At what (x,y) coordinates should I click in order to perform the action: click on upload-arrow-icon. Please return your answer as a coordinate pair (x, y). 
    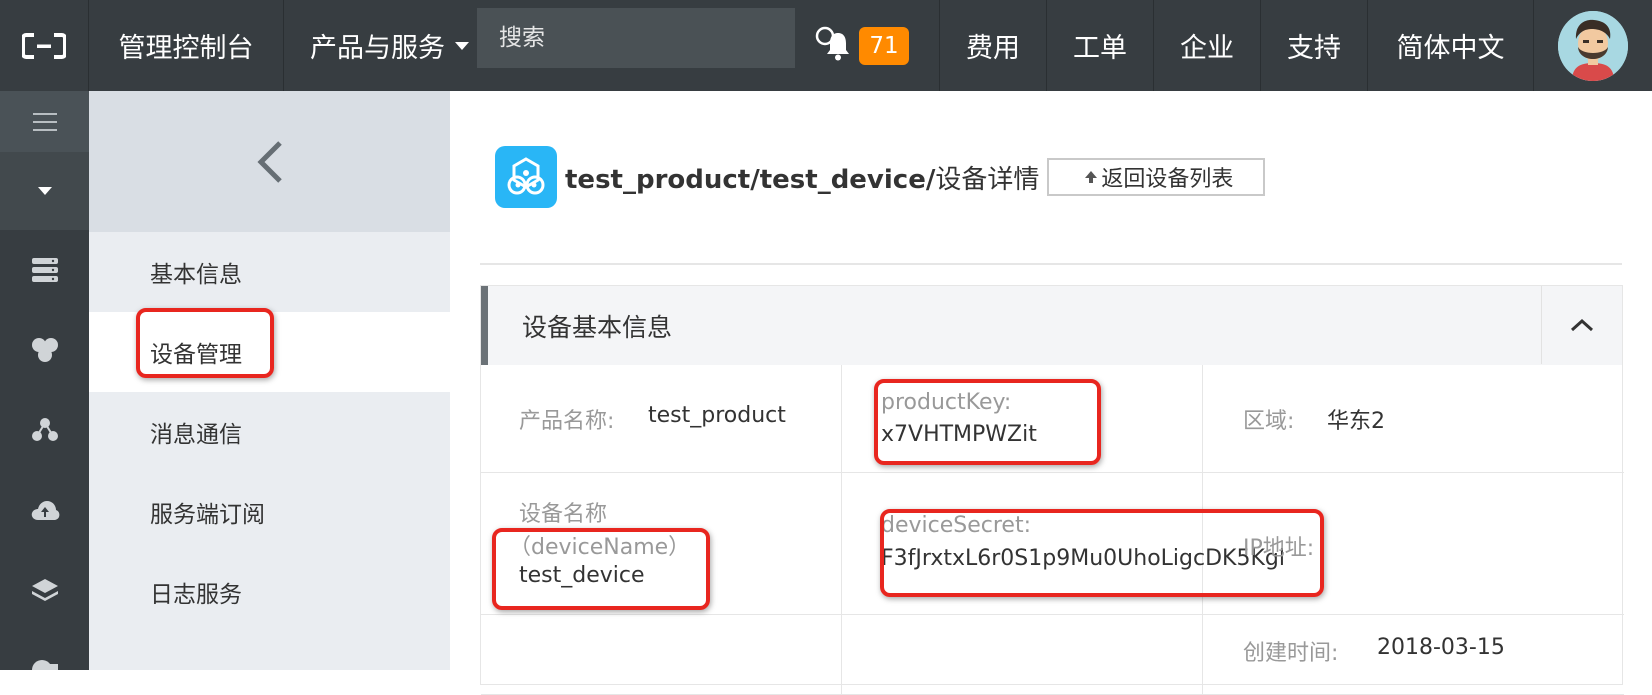
    Looking at the image, I should click on (1091, 177).